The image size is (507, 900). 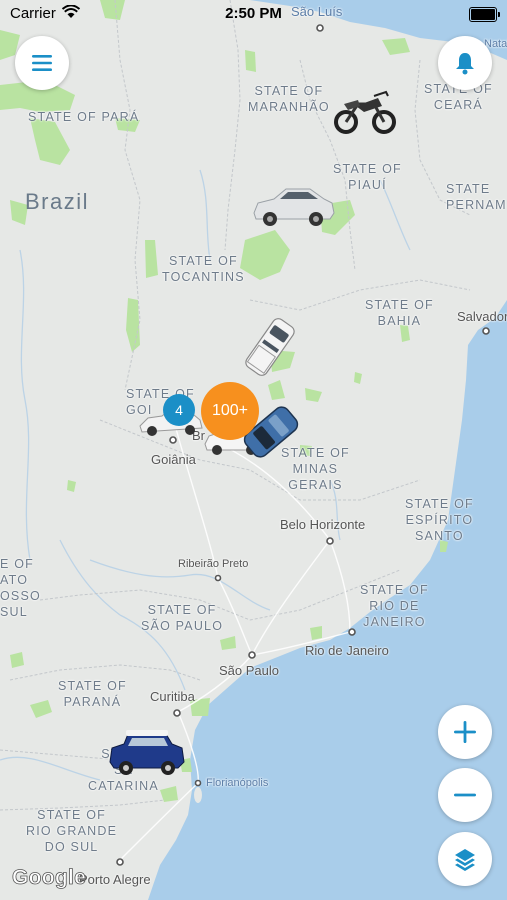 What do you see at coordinates (84, 117) in the screenshot?
I see `state-label-para: STATE OF PARÁ` at bounding box center [84, 117].